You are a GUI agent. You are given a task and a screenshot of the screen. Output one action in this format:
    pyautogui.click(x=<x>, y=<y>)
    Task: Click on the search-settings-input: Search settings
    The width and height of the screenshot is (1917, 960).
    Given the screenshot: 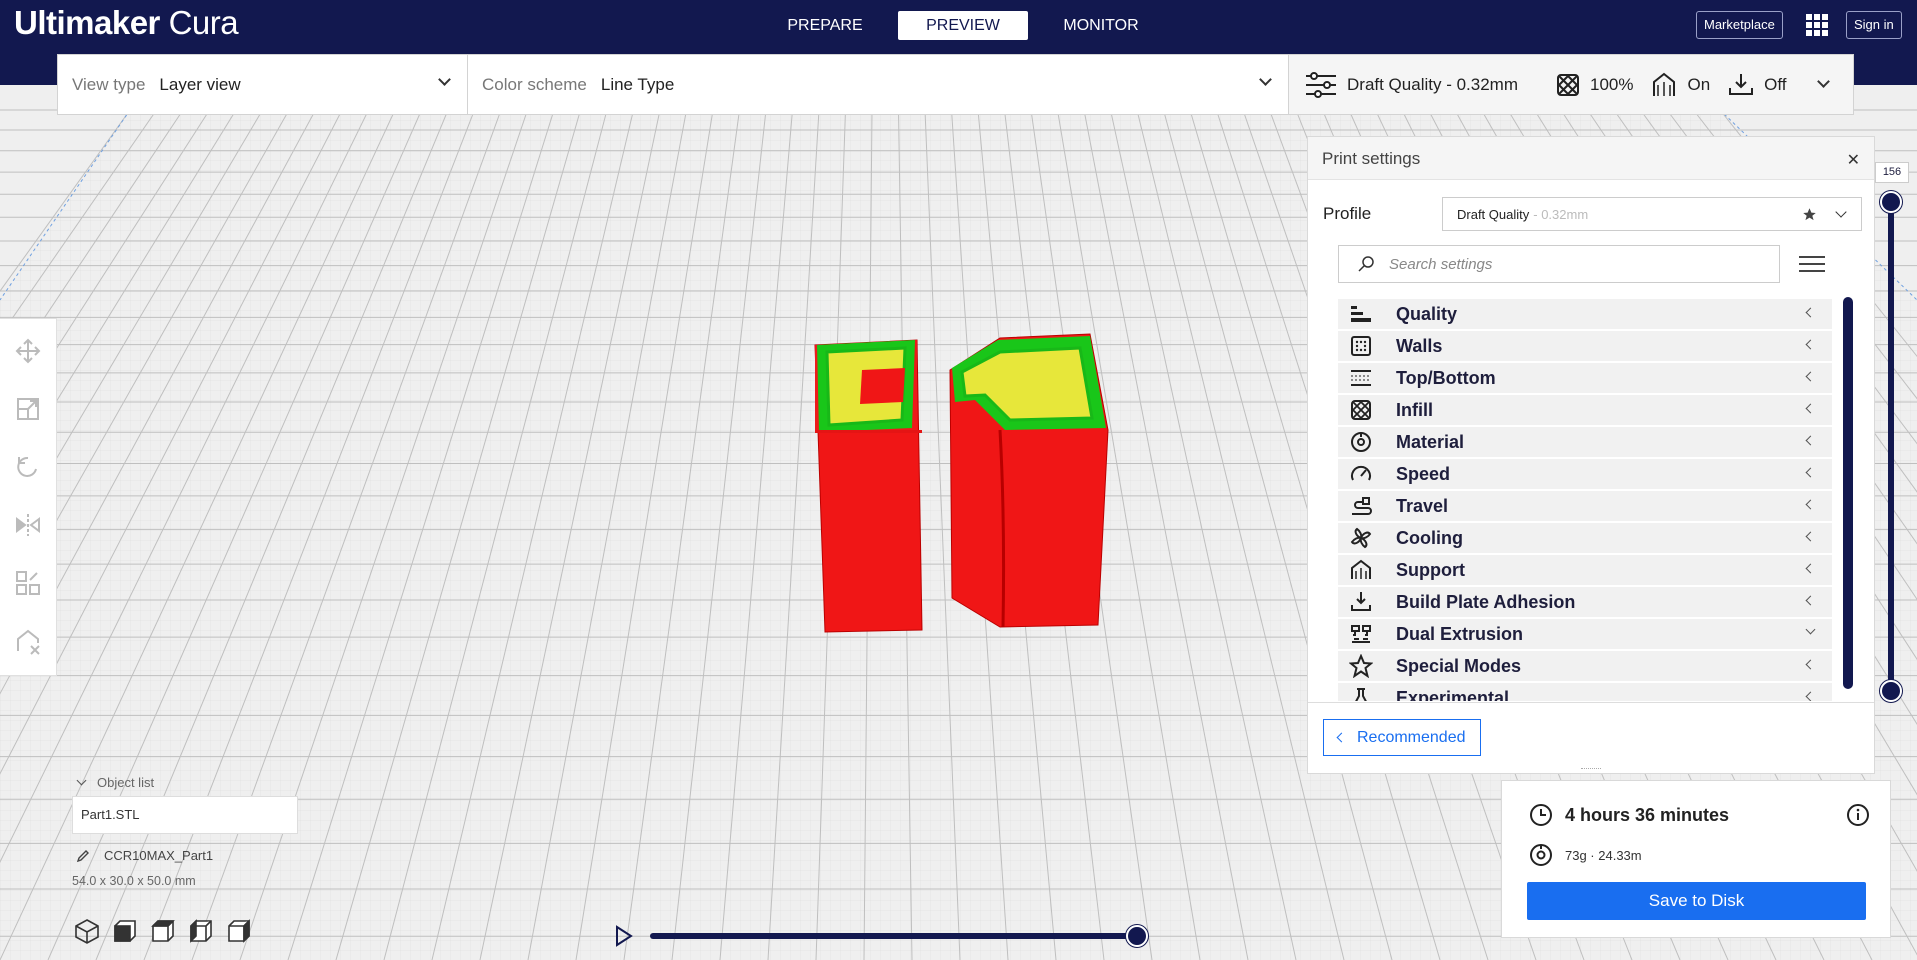 What is the action you would take?
    pyautogui.click(x=1559, y=264)
    